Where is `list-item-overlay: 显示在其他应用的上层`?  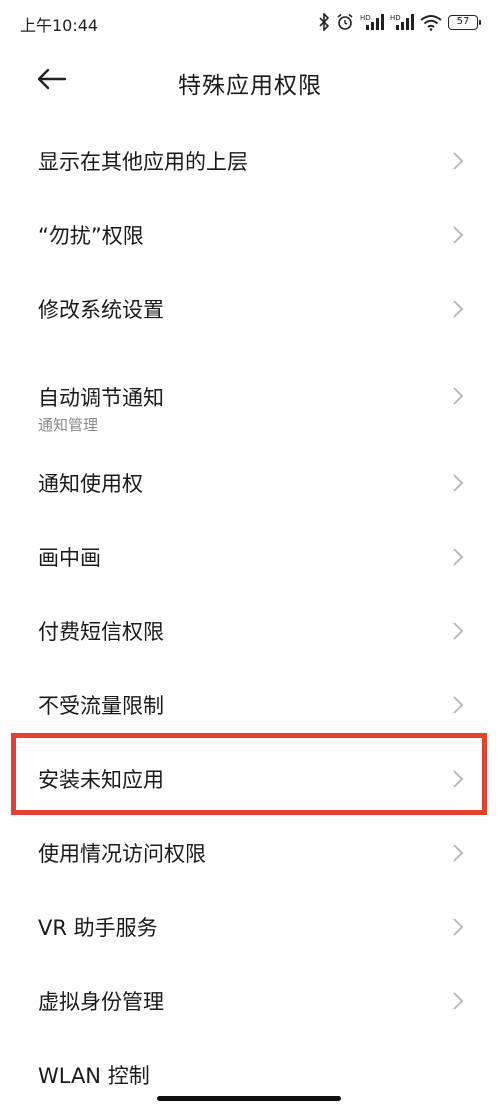 list-item-overlay: 显示在其他应用的上层 is located at coordinates (250, 161).